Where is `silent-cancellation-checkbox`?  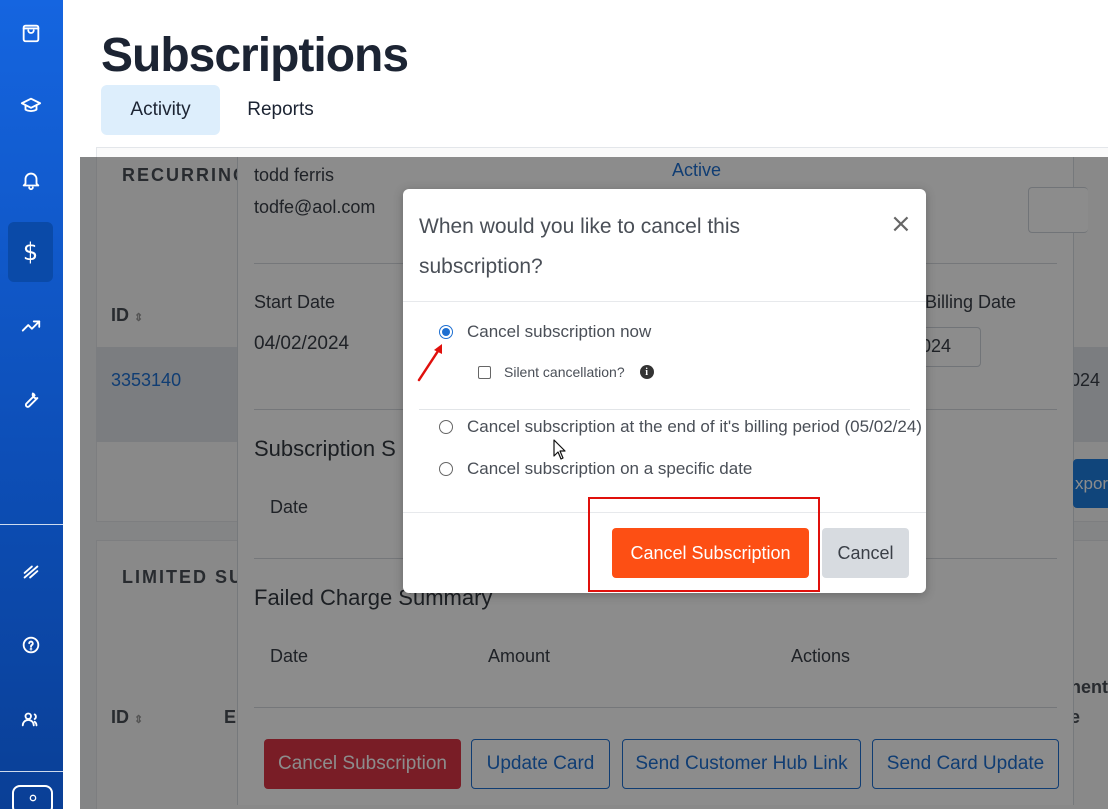 silent-cancellation-checkbox is located at coordinates (484, 372).